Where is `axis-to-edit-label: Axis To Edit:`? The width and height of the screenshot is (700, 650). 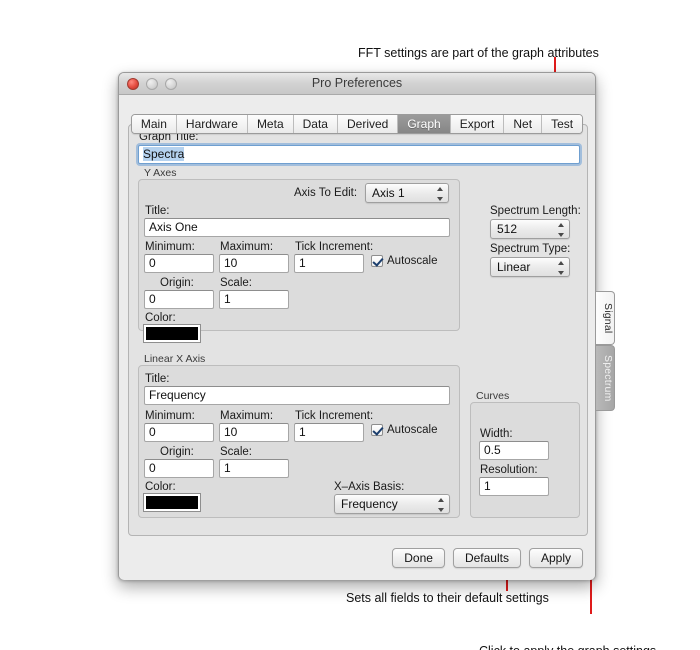 axis-to-edit-label: Axis To Edit: is located at coordinates (326, 193).